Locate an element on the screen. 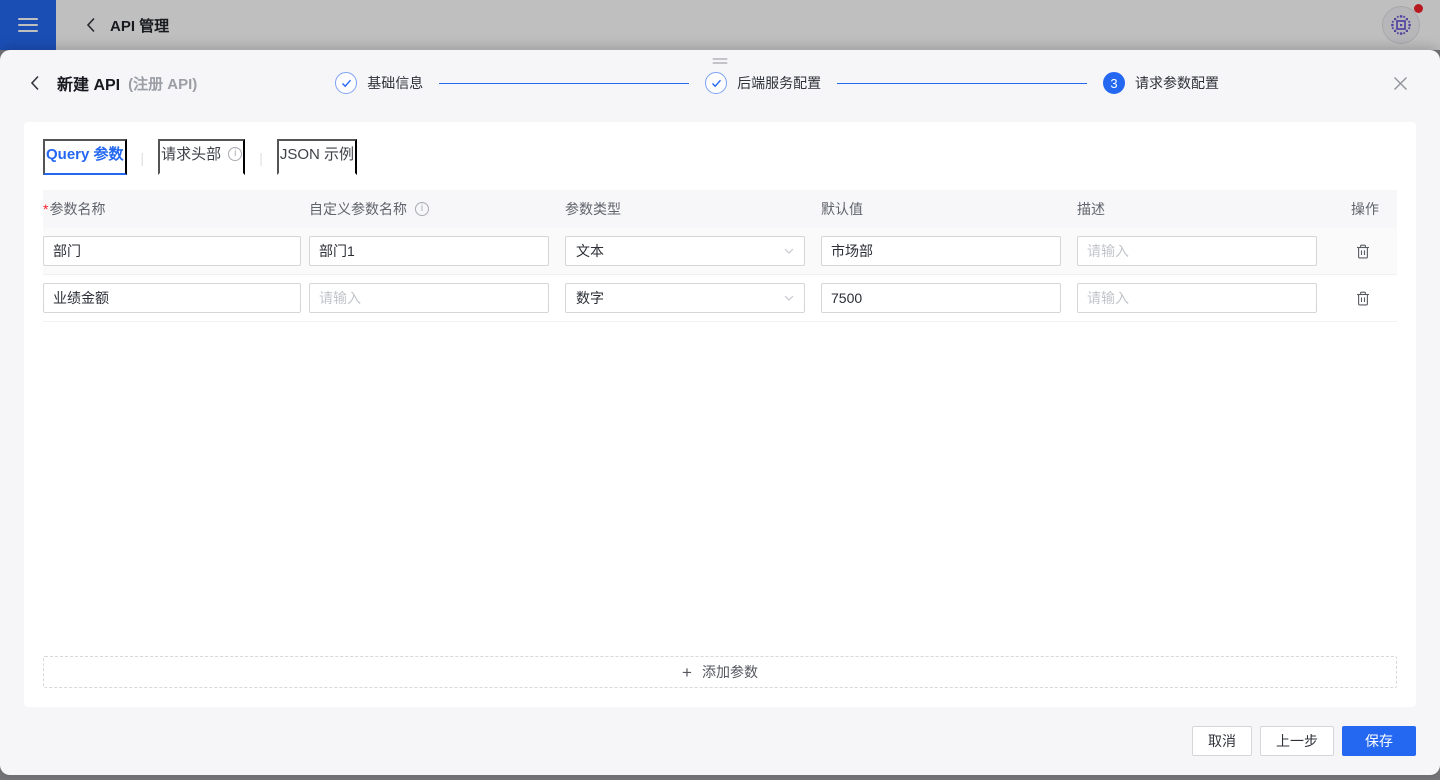 This screenshot has height=780, width=1440. close-icon is located at coordinates (1400, 83).